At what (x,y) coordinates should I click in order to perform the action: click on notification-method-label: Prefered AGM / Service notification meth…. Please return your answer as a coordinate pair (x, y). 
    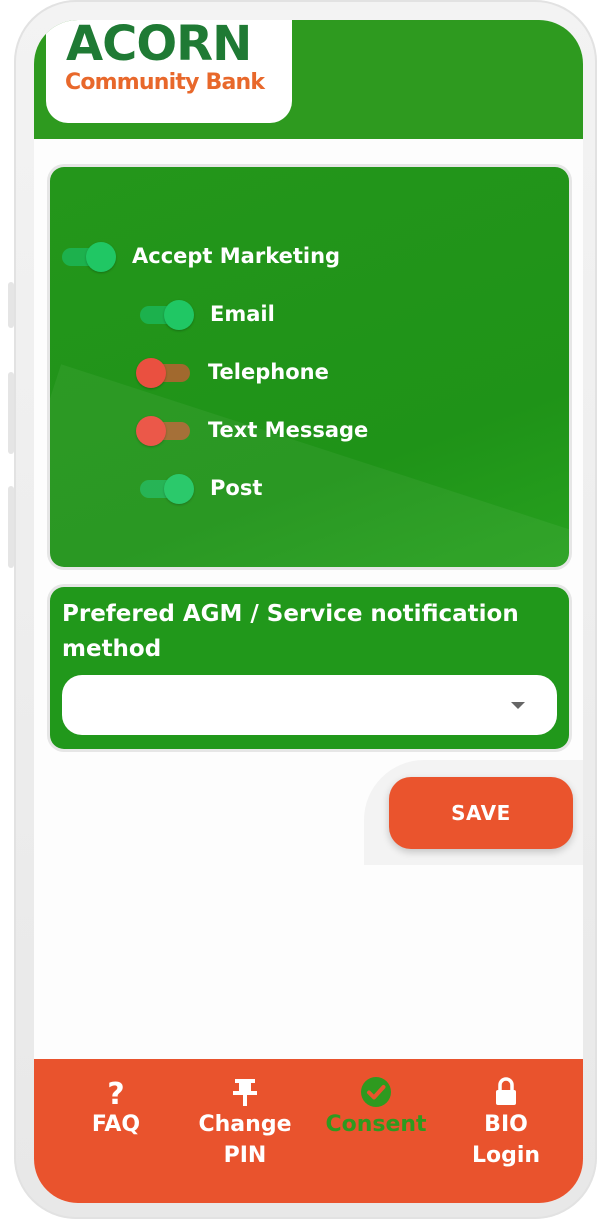
    Looking at the image, I should click on (290, 631).